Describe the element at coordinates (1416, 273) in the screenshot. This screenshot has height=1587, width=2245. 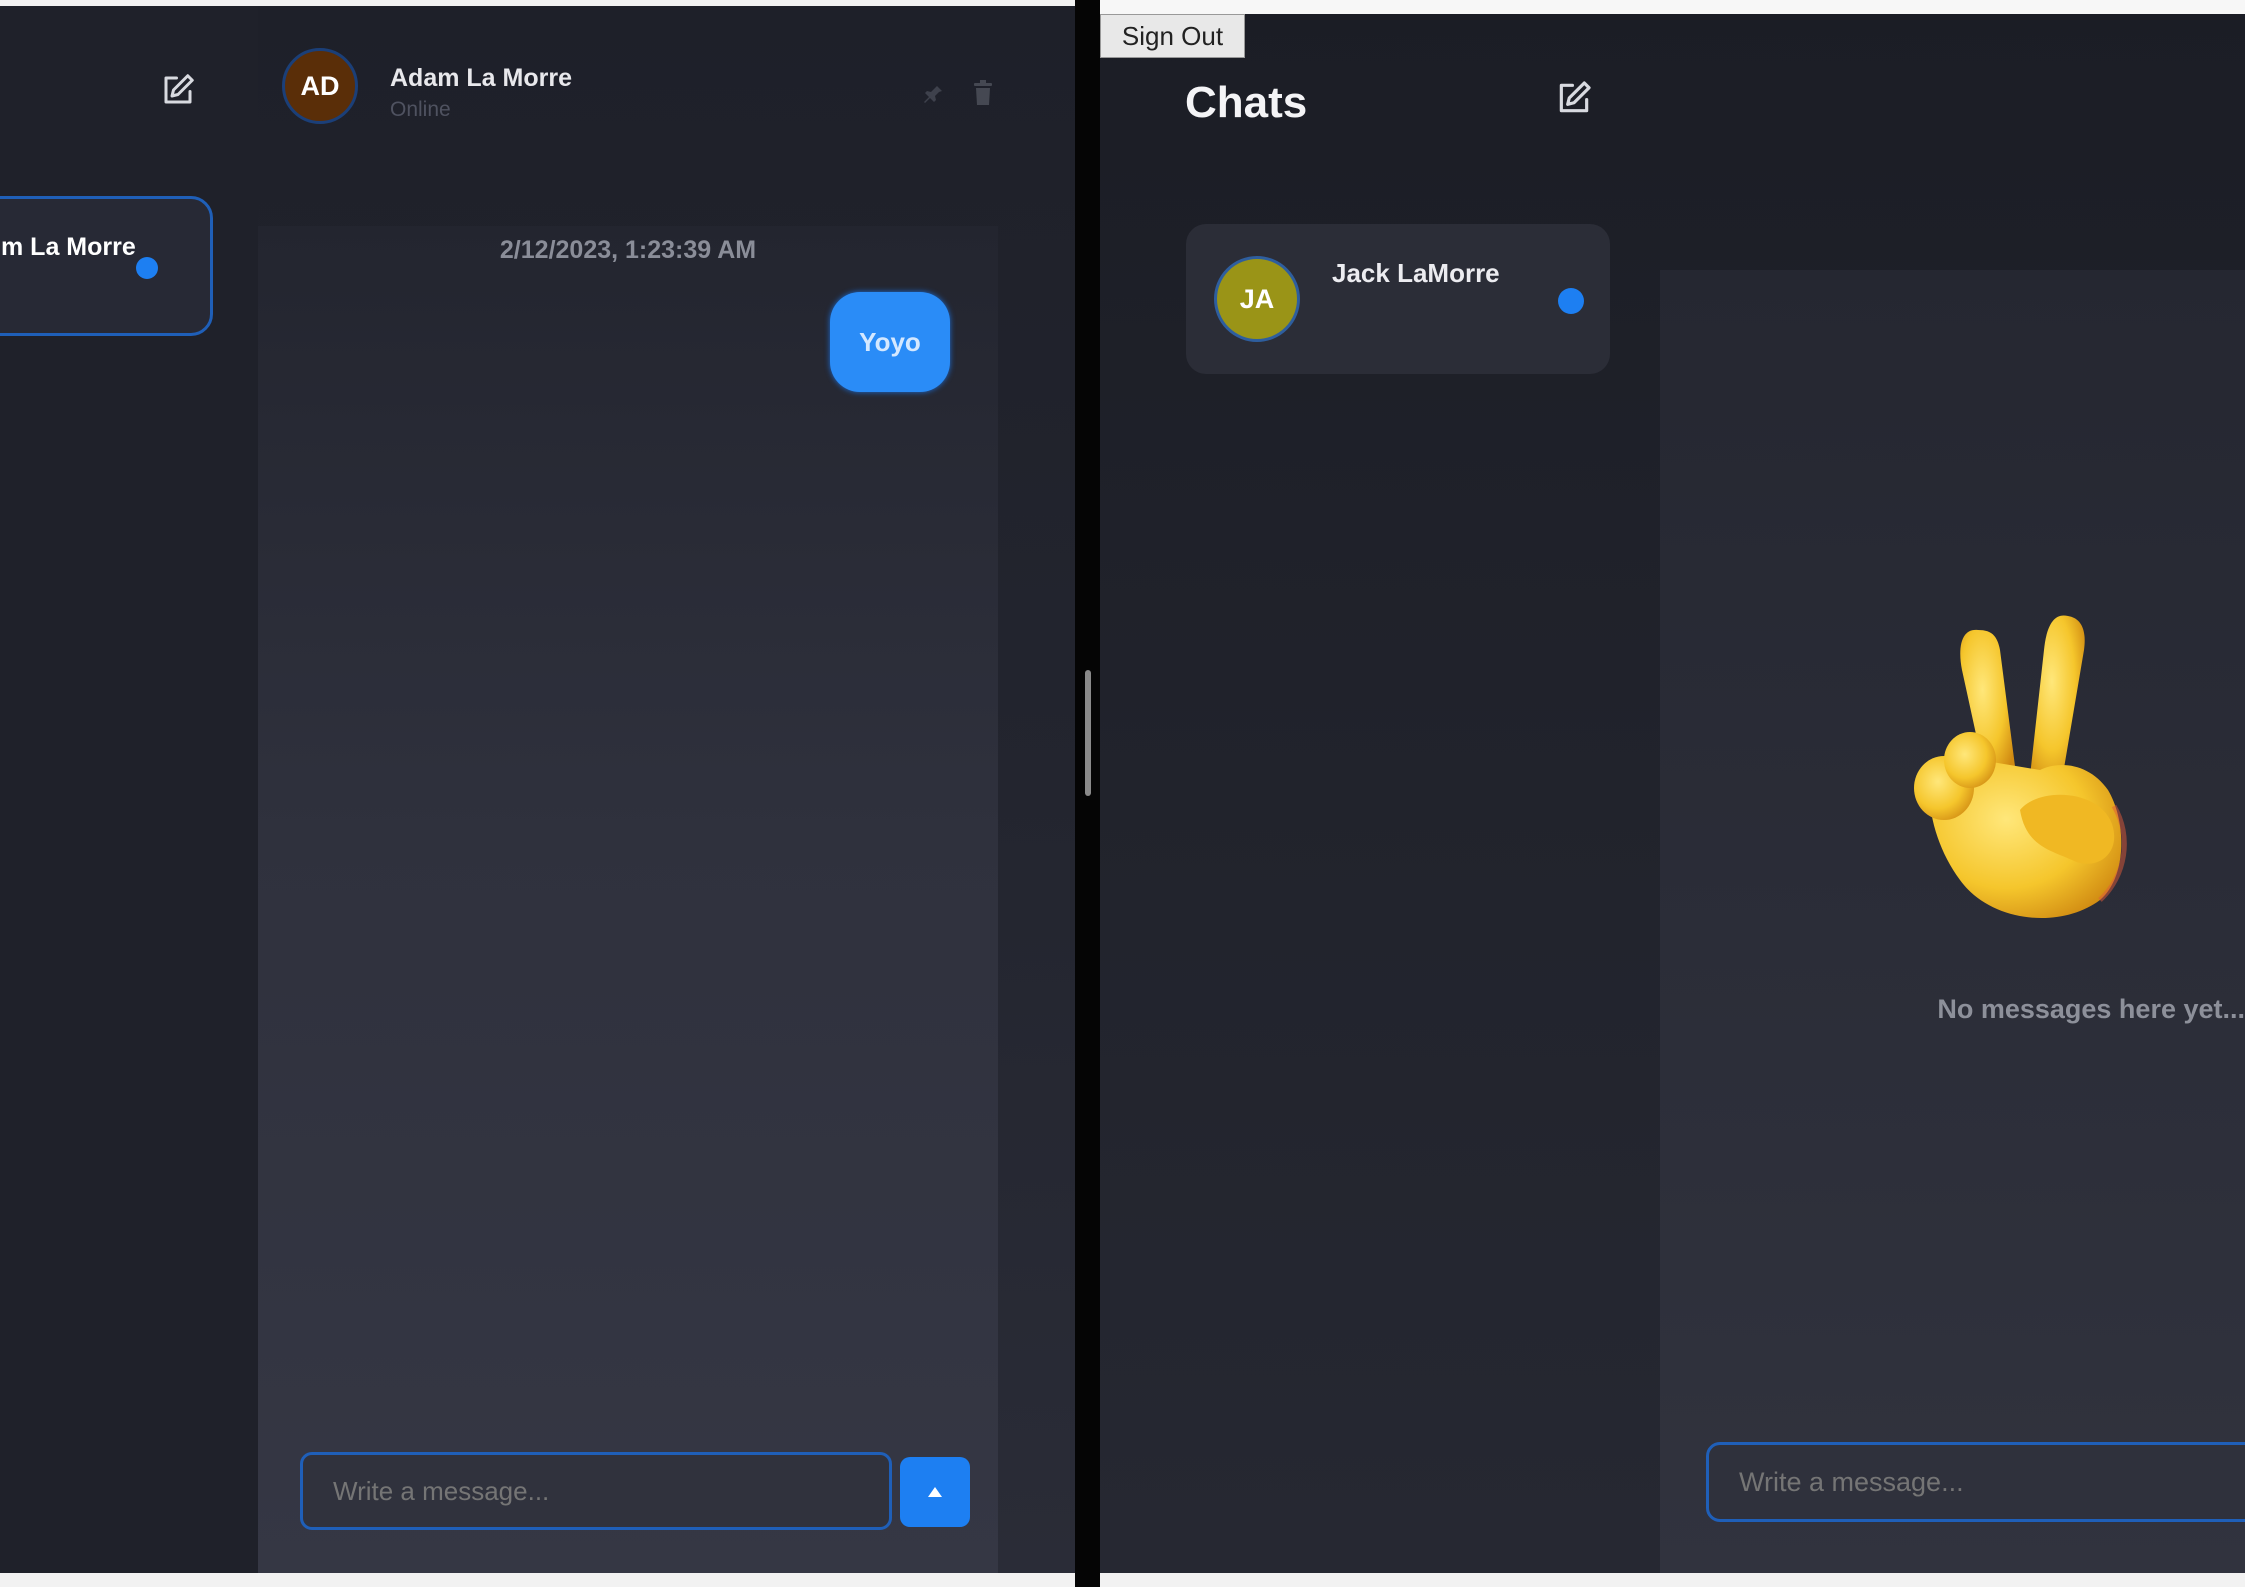
I see `chat-list-item-name: Jack LaMorre` at that location.